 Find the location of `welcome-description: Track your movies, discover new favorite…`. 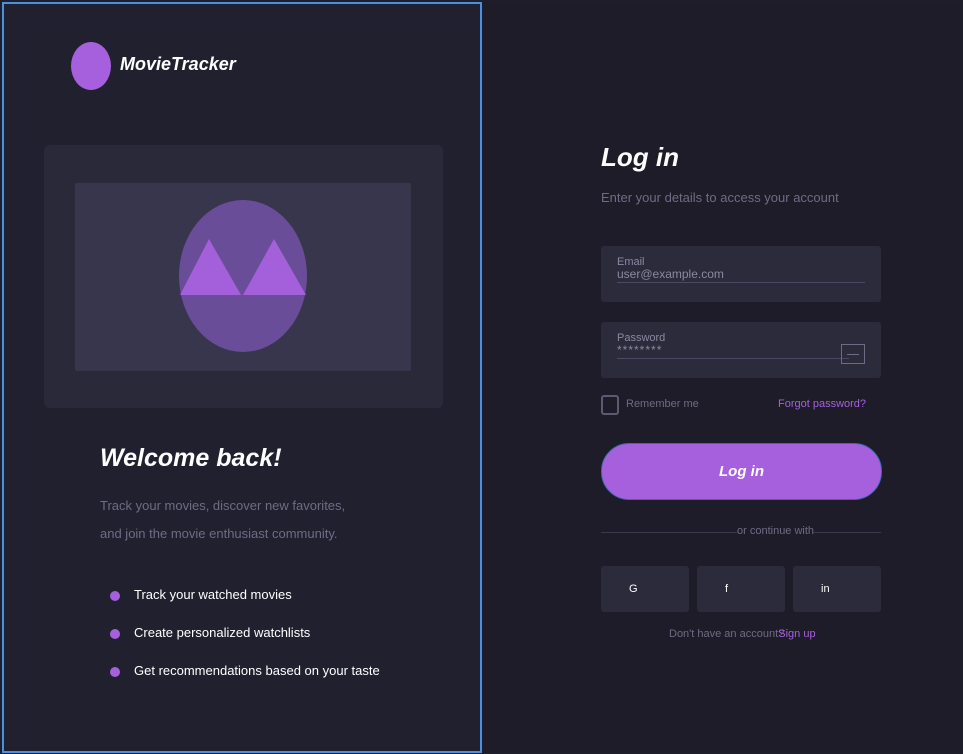

welcome-description: Track your movies, discover new favorite… is located at coordinates (250, 520).